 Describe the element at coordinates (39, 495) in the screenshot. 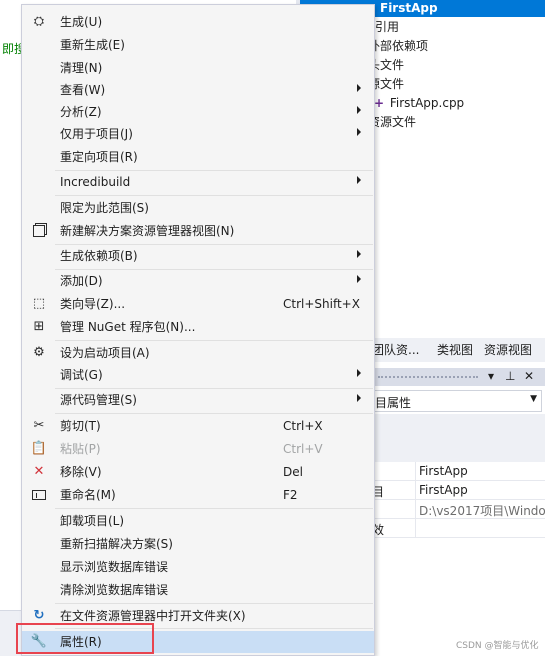

I see `rename-icon` at that location.